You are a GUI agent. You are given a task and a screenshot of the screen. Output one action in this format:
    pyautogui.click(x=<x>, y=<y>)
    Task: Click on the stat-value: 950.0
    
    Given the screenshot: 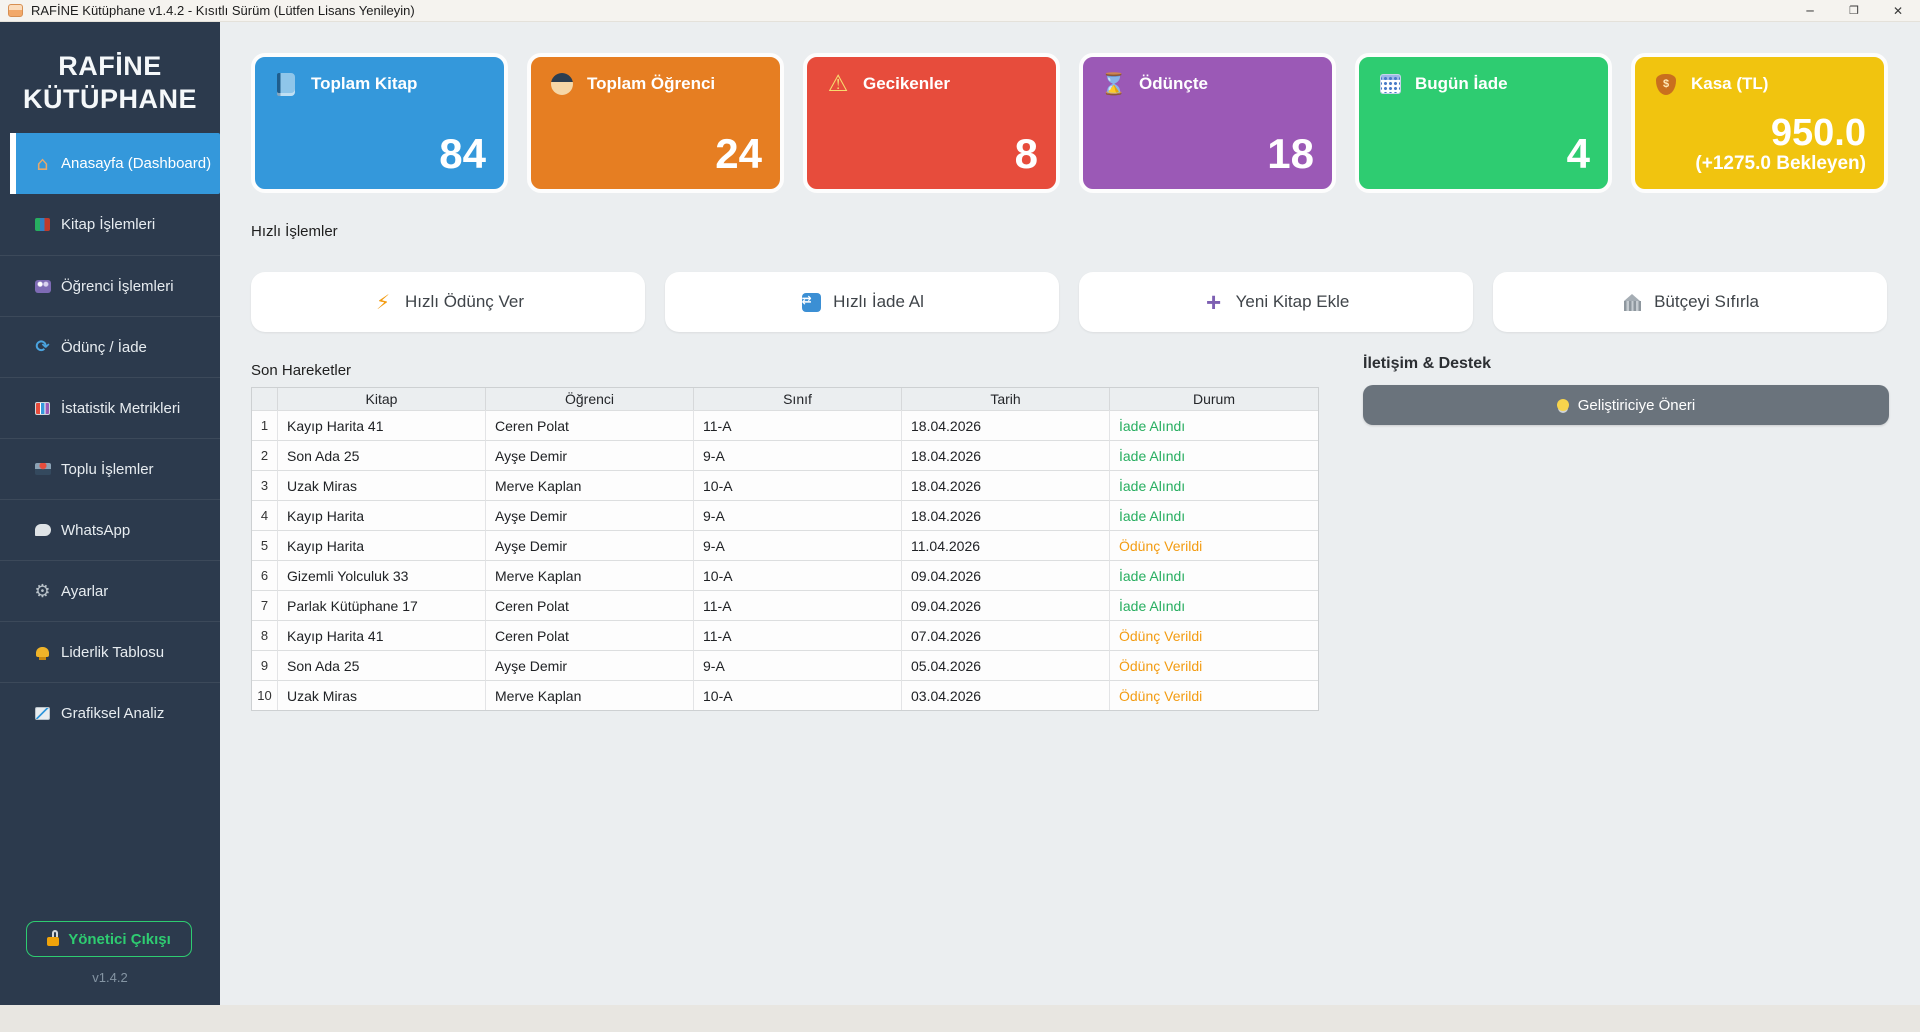 What is the action you would take?
    pyautogui.click(x=1818, y=133)
    